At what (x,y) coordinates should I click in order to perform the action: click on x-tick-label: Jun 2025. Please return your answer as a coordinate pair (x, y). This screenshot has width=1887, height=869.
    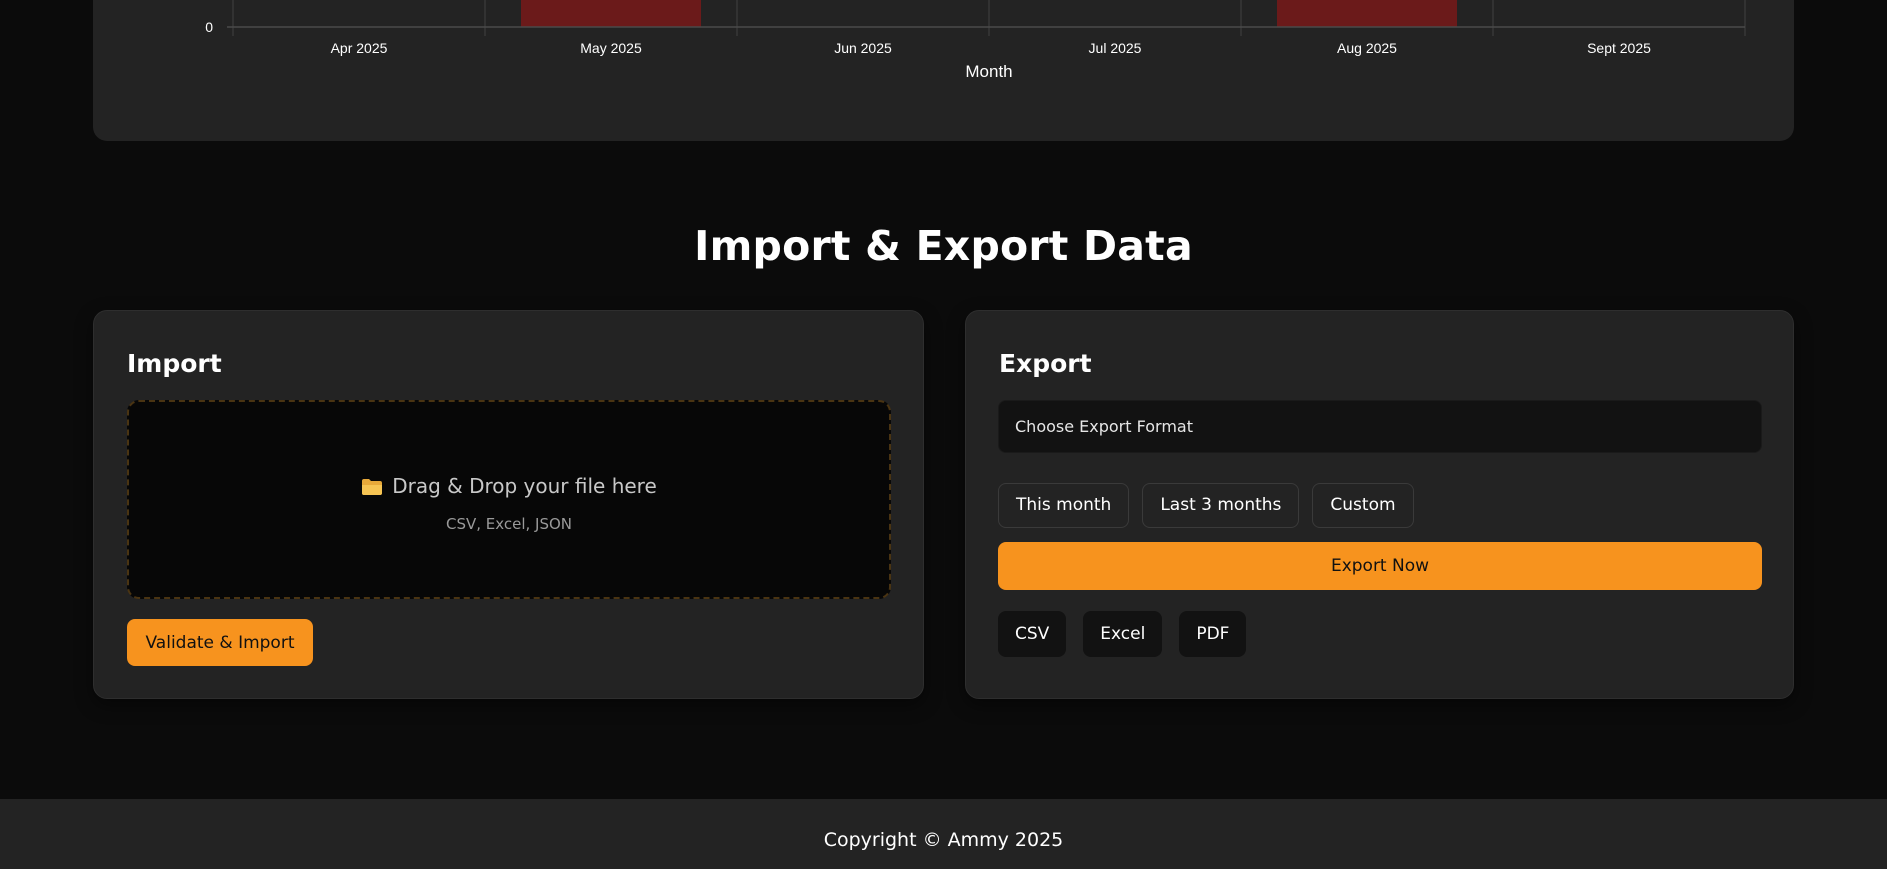
    Looking at the image, I should click on (863, 48).